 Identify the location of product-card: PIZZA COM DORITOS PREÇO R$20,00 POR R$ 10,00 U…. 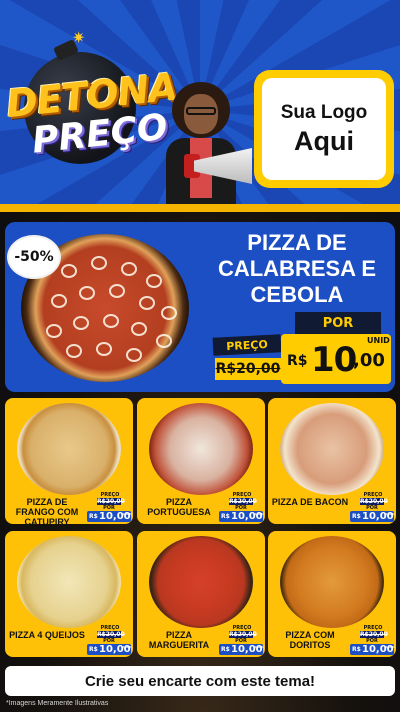
(332, 594).